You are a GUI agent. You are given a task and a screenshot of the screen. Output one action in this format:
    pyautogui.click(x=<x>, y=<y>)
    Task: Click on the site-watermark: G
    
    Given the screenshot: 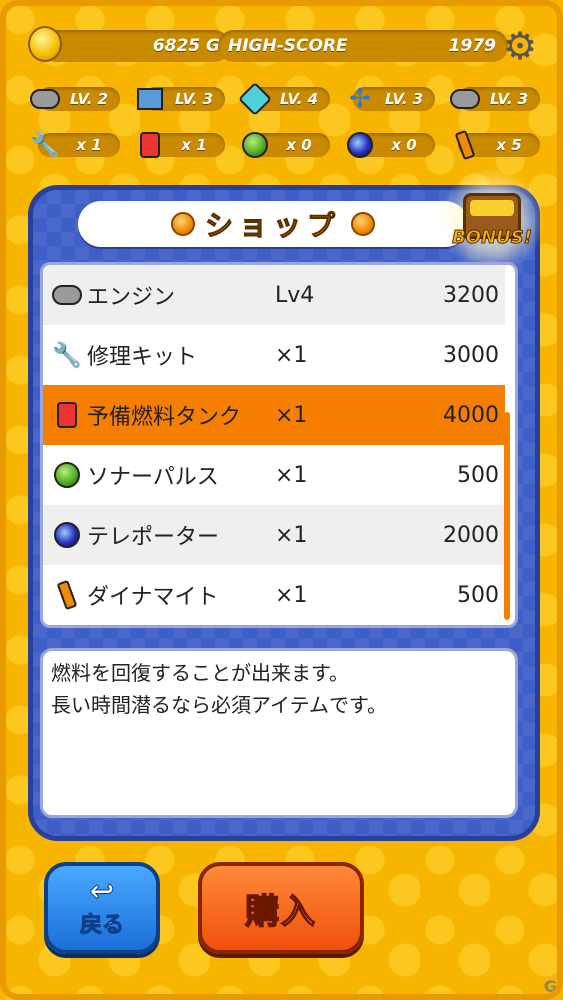 What is the action you would take?
    pyautogui.click(x=550, y=986)
    